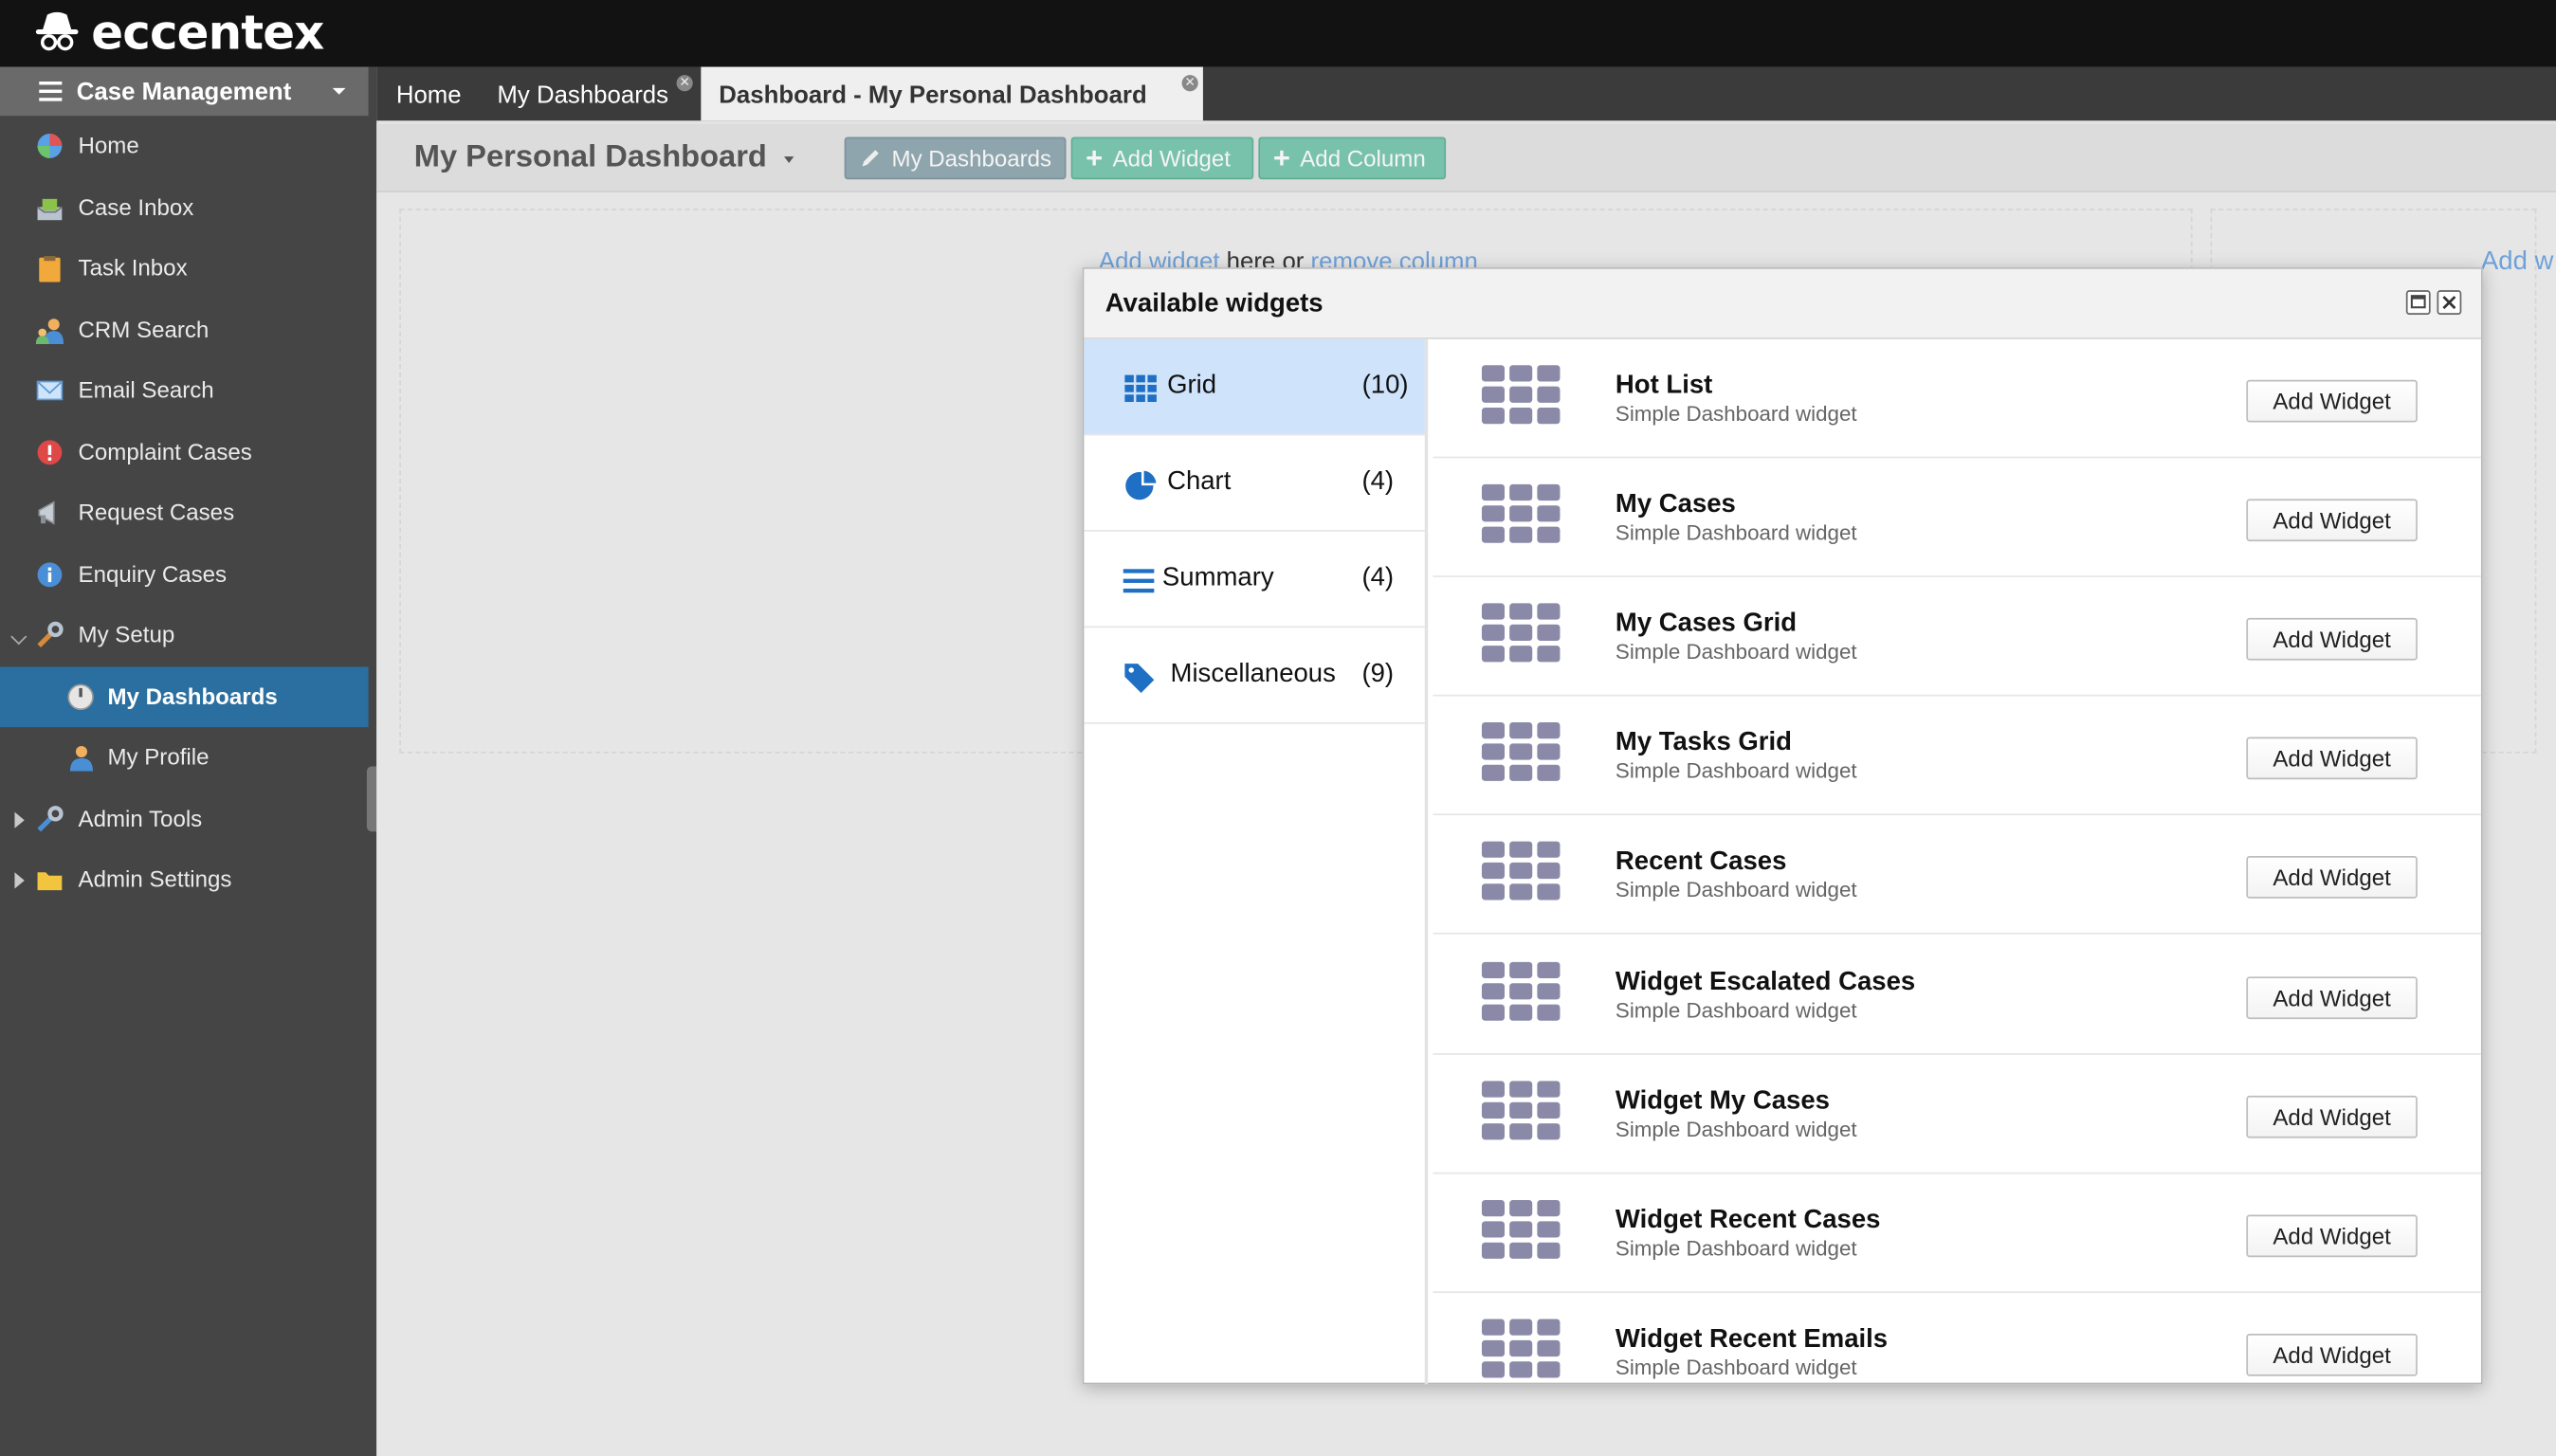 The width and height of the screenshot is (2556, 1456). What do you see at coordinates (429, 94) in the screenshot?
I see `tab-home: Home` at bounding box center [429, 94].